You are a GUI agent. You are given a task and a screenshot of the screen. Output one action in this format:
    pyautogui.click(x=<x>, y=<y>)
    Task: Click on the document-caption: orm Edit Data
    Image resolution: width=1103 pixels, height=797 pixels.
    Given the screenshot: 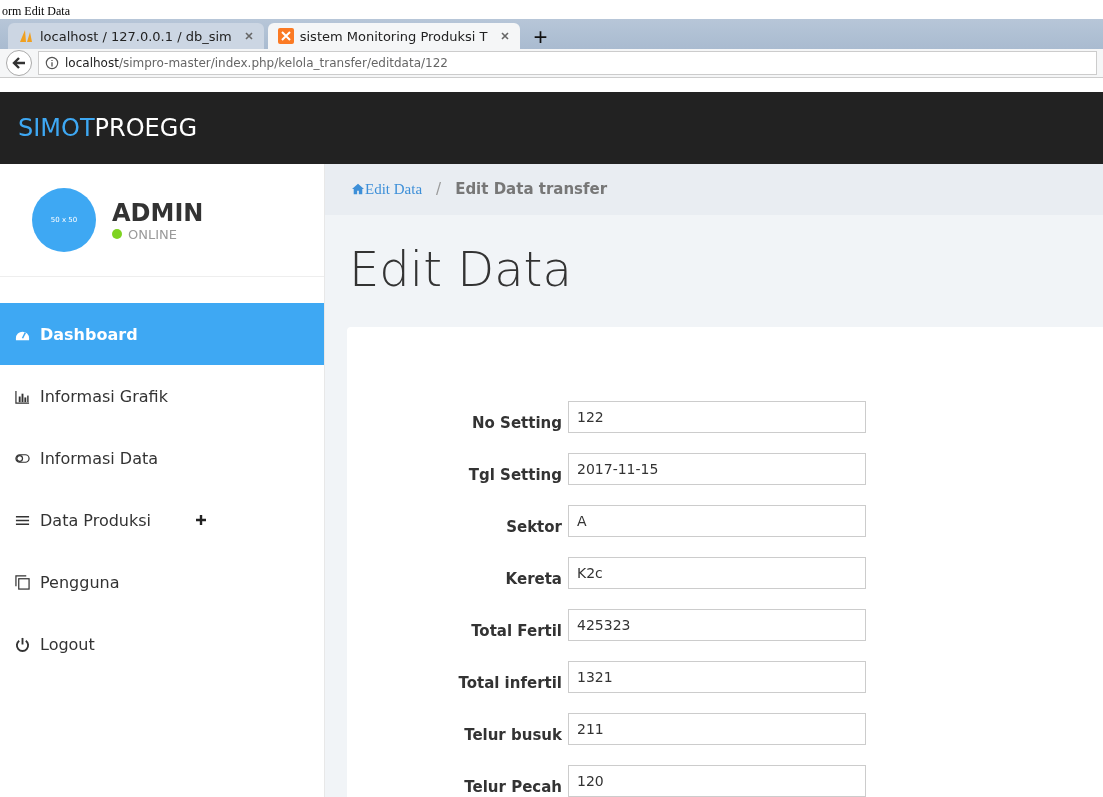 What is the action you would take?
    pyautogui.click(x=36, y=11)
    